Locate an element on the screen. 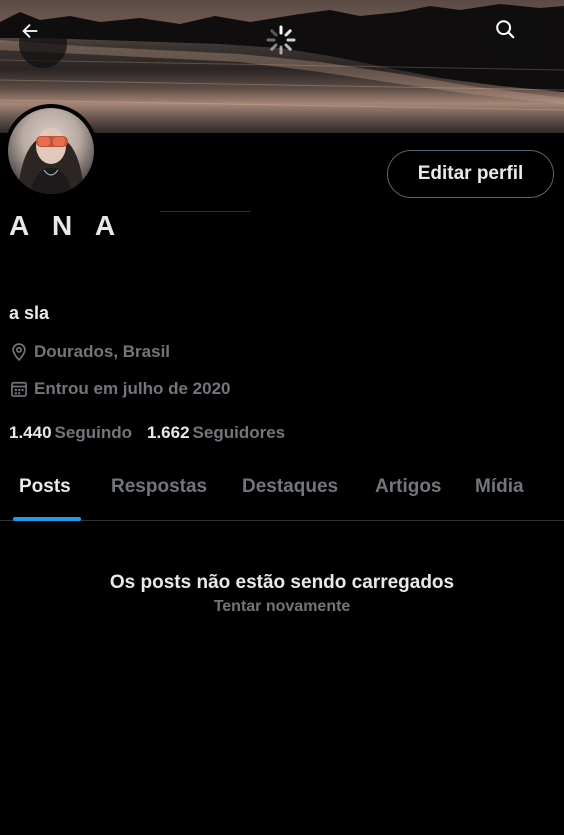  profile-name: A N A is located at coordinates (66, 225).